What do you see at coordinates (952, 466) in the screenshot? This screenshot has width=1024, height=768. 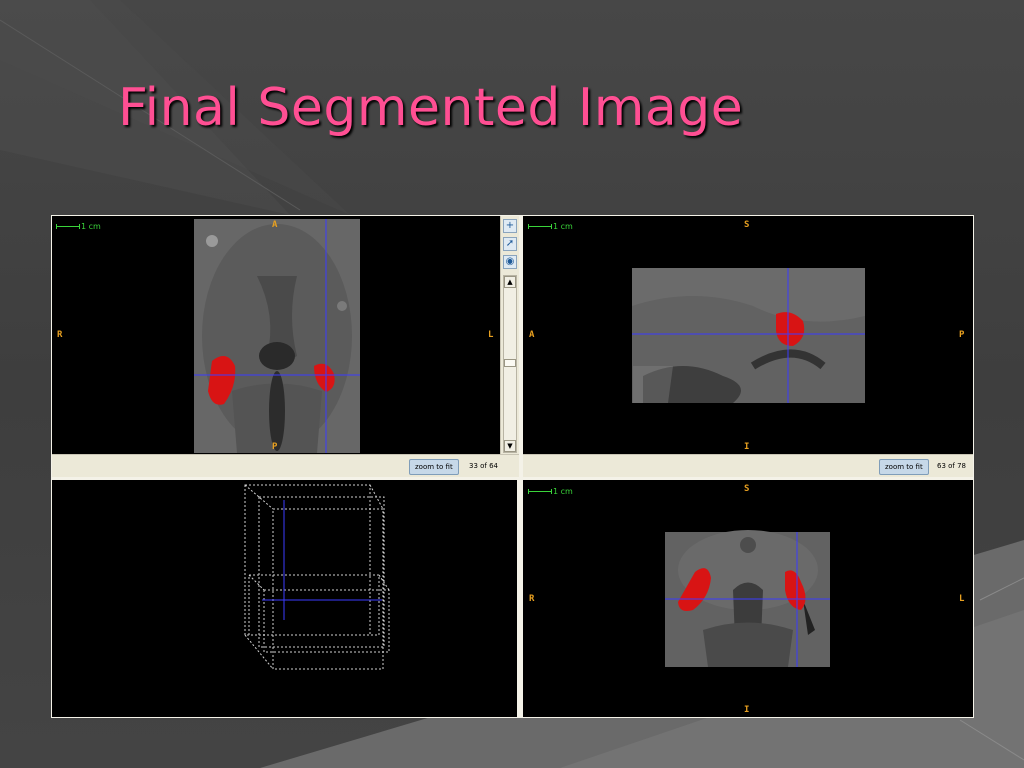 I see `slice-counter: 63 of 78` at bounding box center [952, 466].